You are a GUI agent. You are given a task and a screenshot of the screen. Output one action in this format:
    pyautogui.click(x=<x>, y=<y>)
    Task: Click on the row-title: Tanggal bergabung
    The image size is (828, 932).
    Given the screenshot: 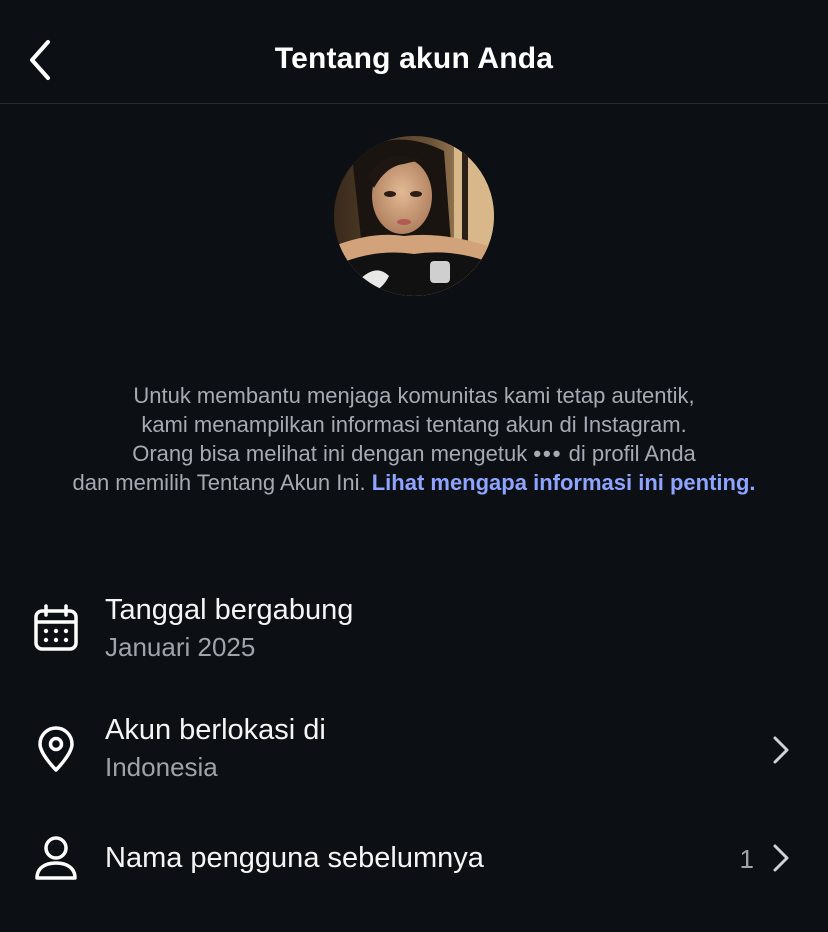 What is the action you would take?
    pyautogui.click(x=229, y=610)
    